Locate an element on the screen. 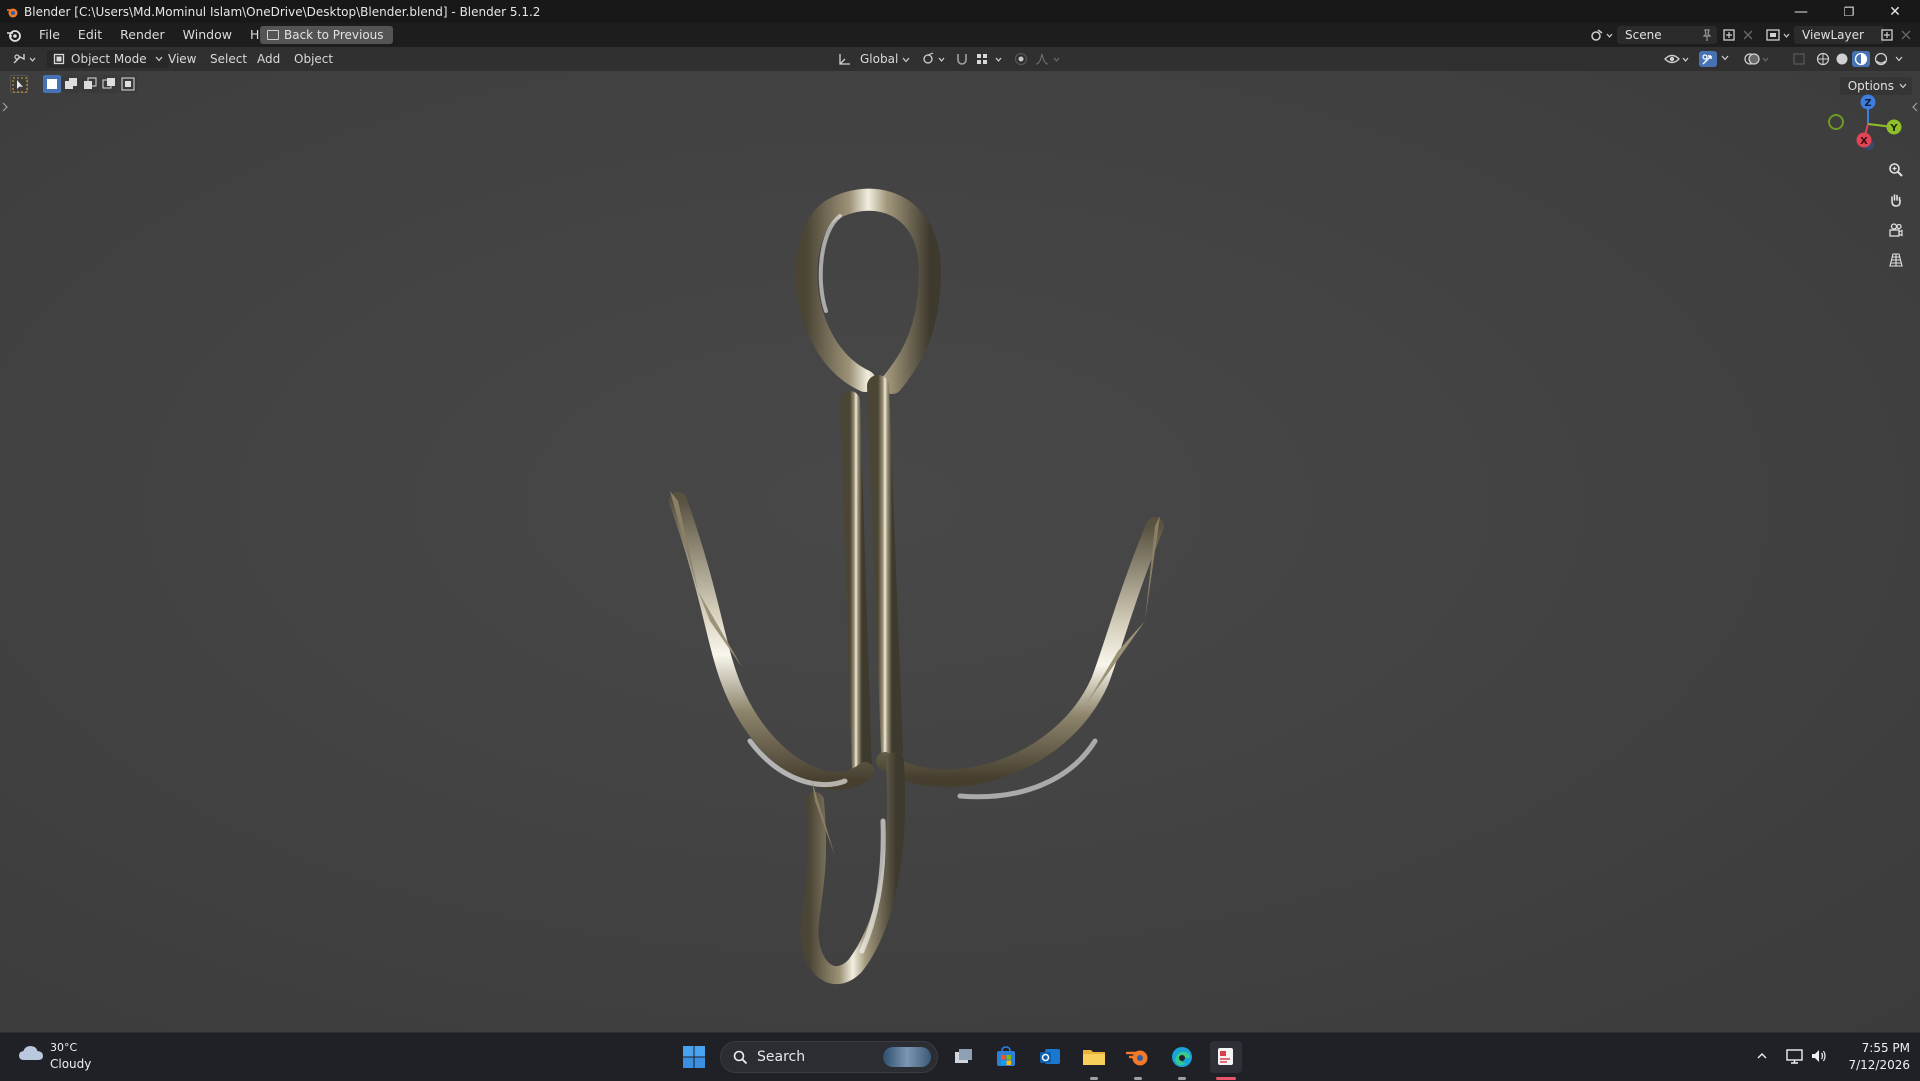  material-preview-button is located at coordinates (1861, 59).